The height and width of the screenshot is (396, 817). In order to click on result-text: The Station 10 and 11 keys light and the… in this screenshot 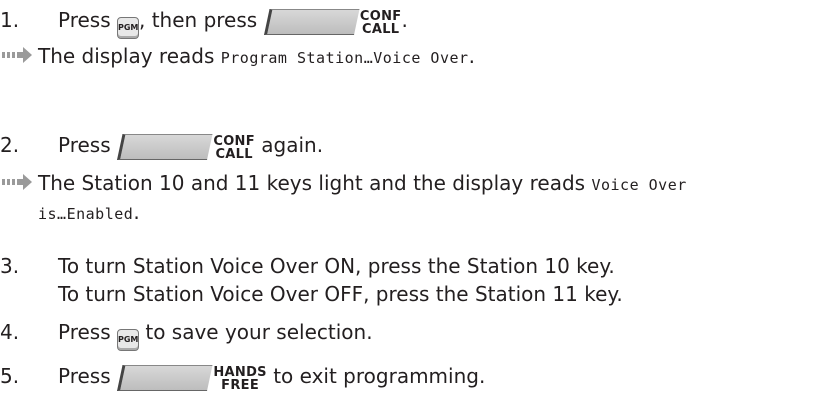, I will do `click(312, 183)`.